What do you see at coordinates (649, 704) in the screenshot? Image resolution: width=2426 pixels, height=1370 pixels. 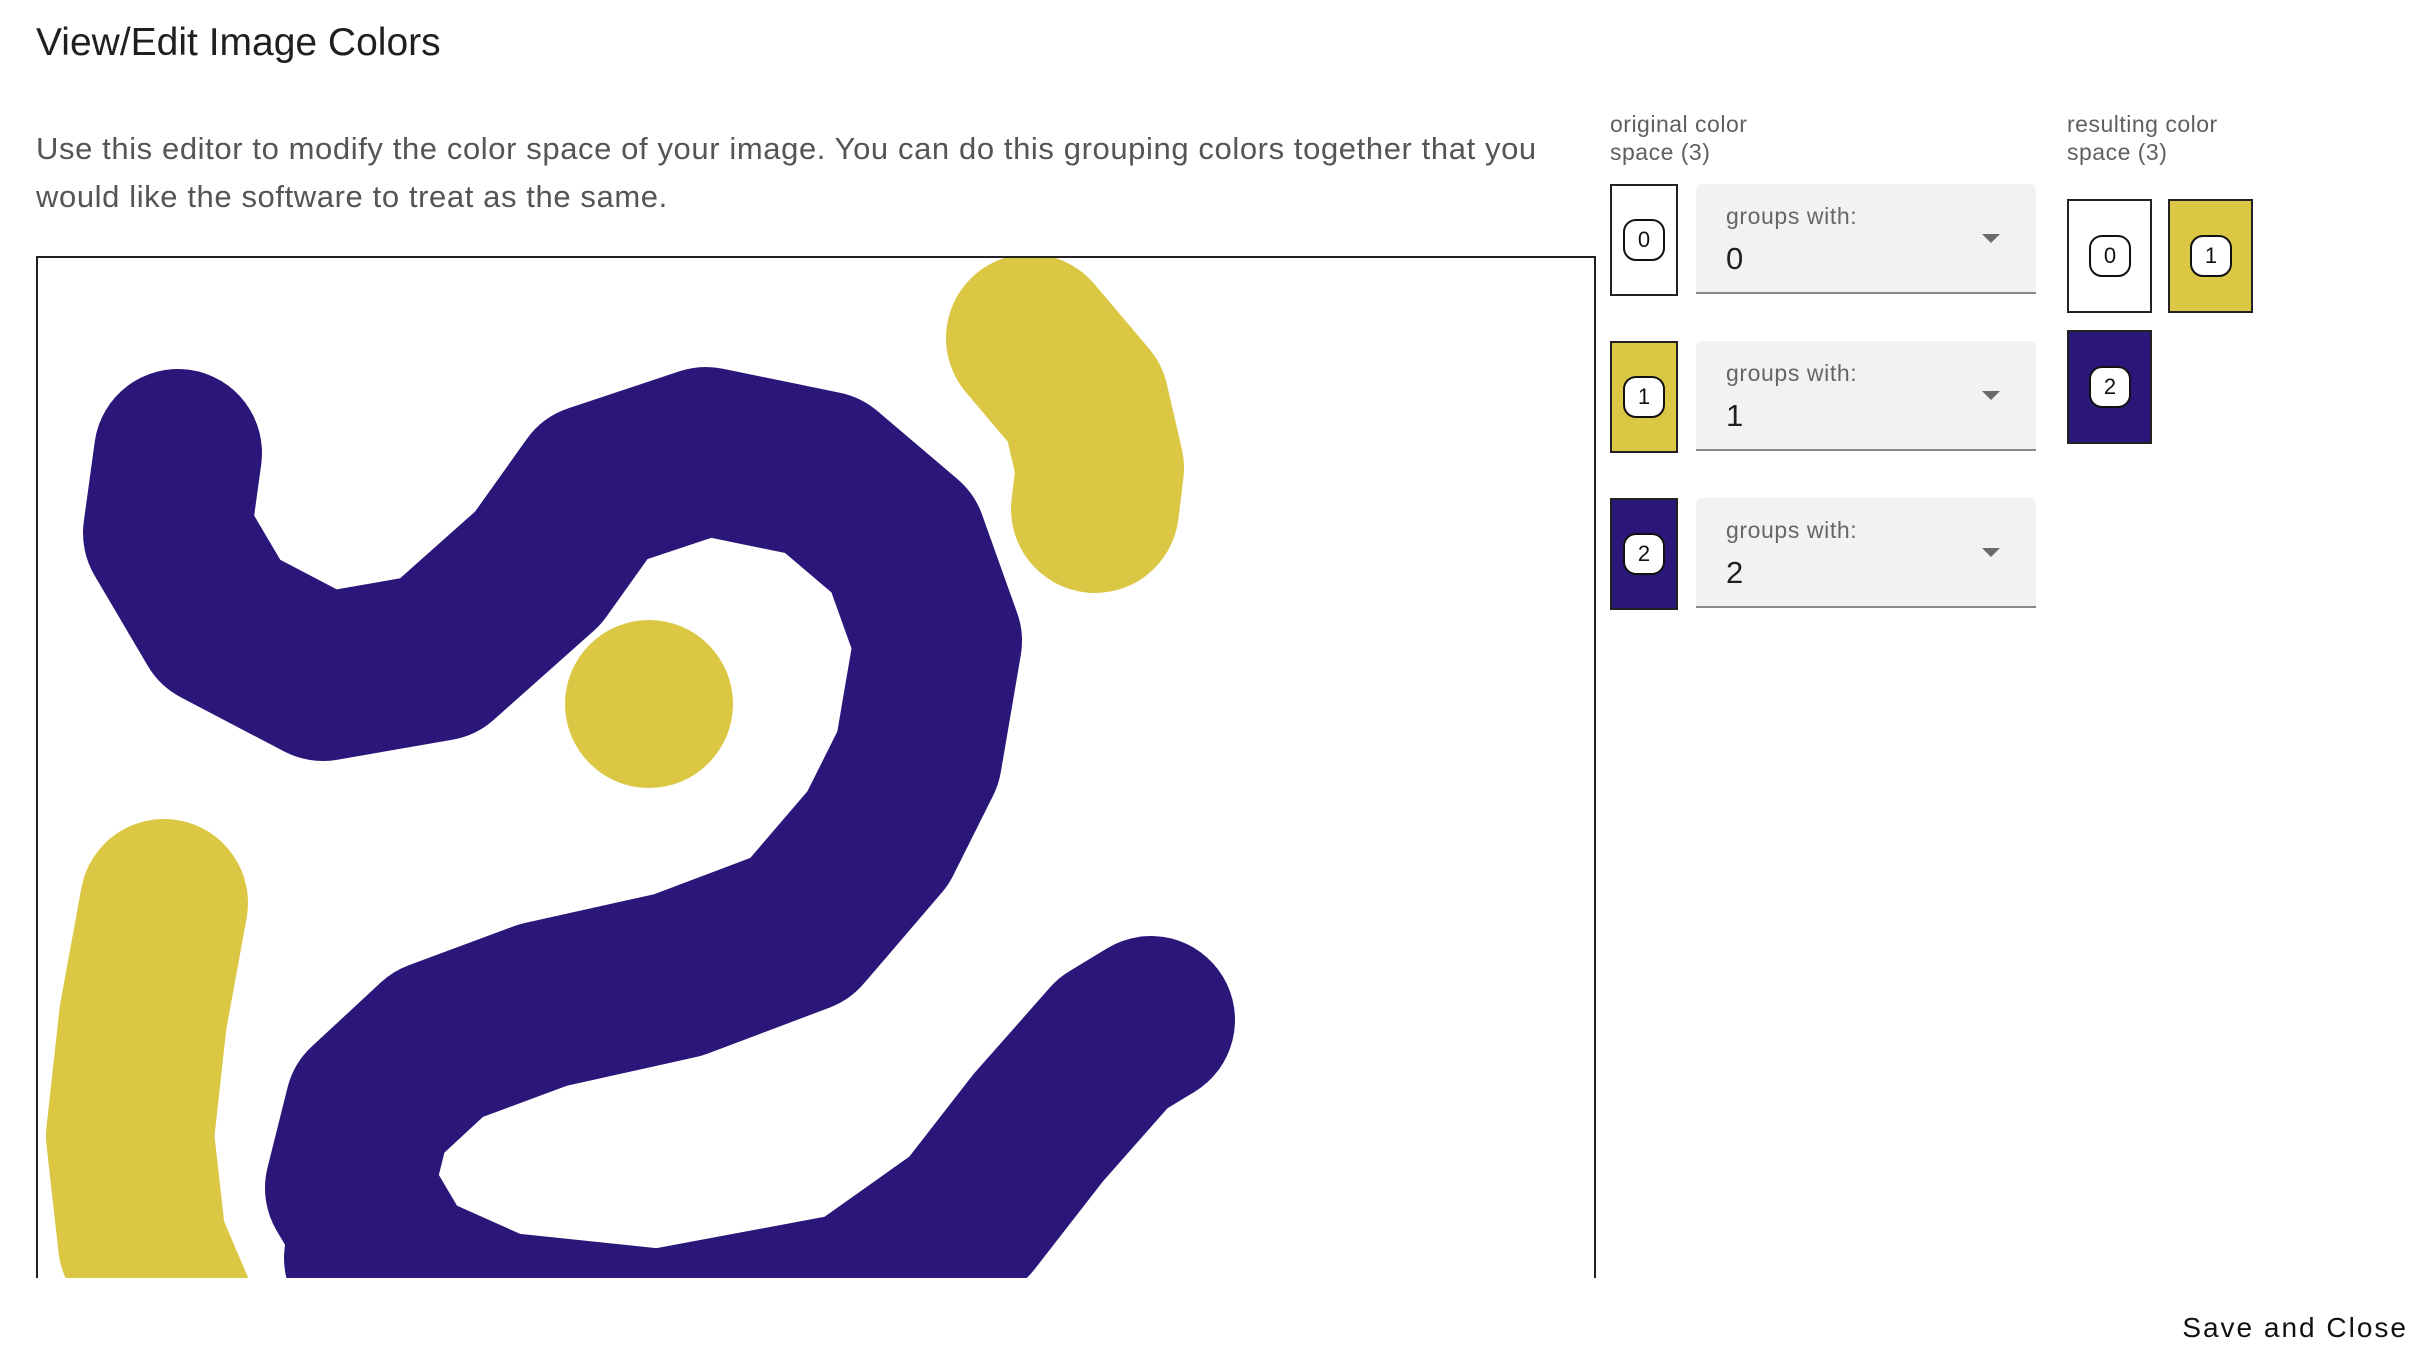 I see `yellow-dot-center` at bounding box center [649, 704].